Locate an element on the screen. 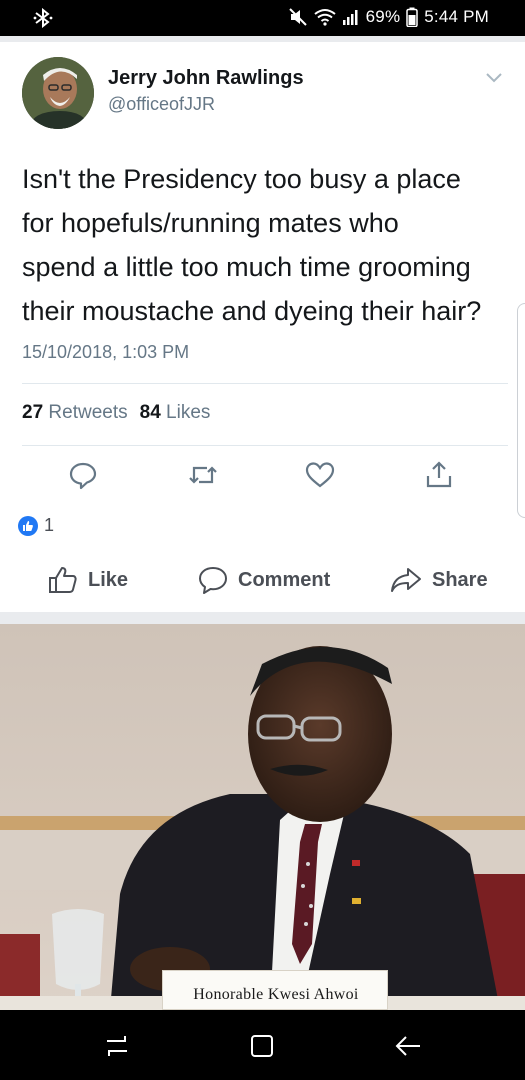  like-label: Like is located at coordinates (108, 579).